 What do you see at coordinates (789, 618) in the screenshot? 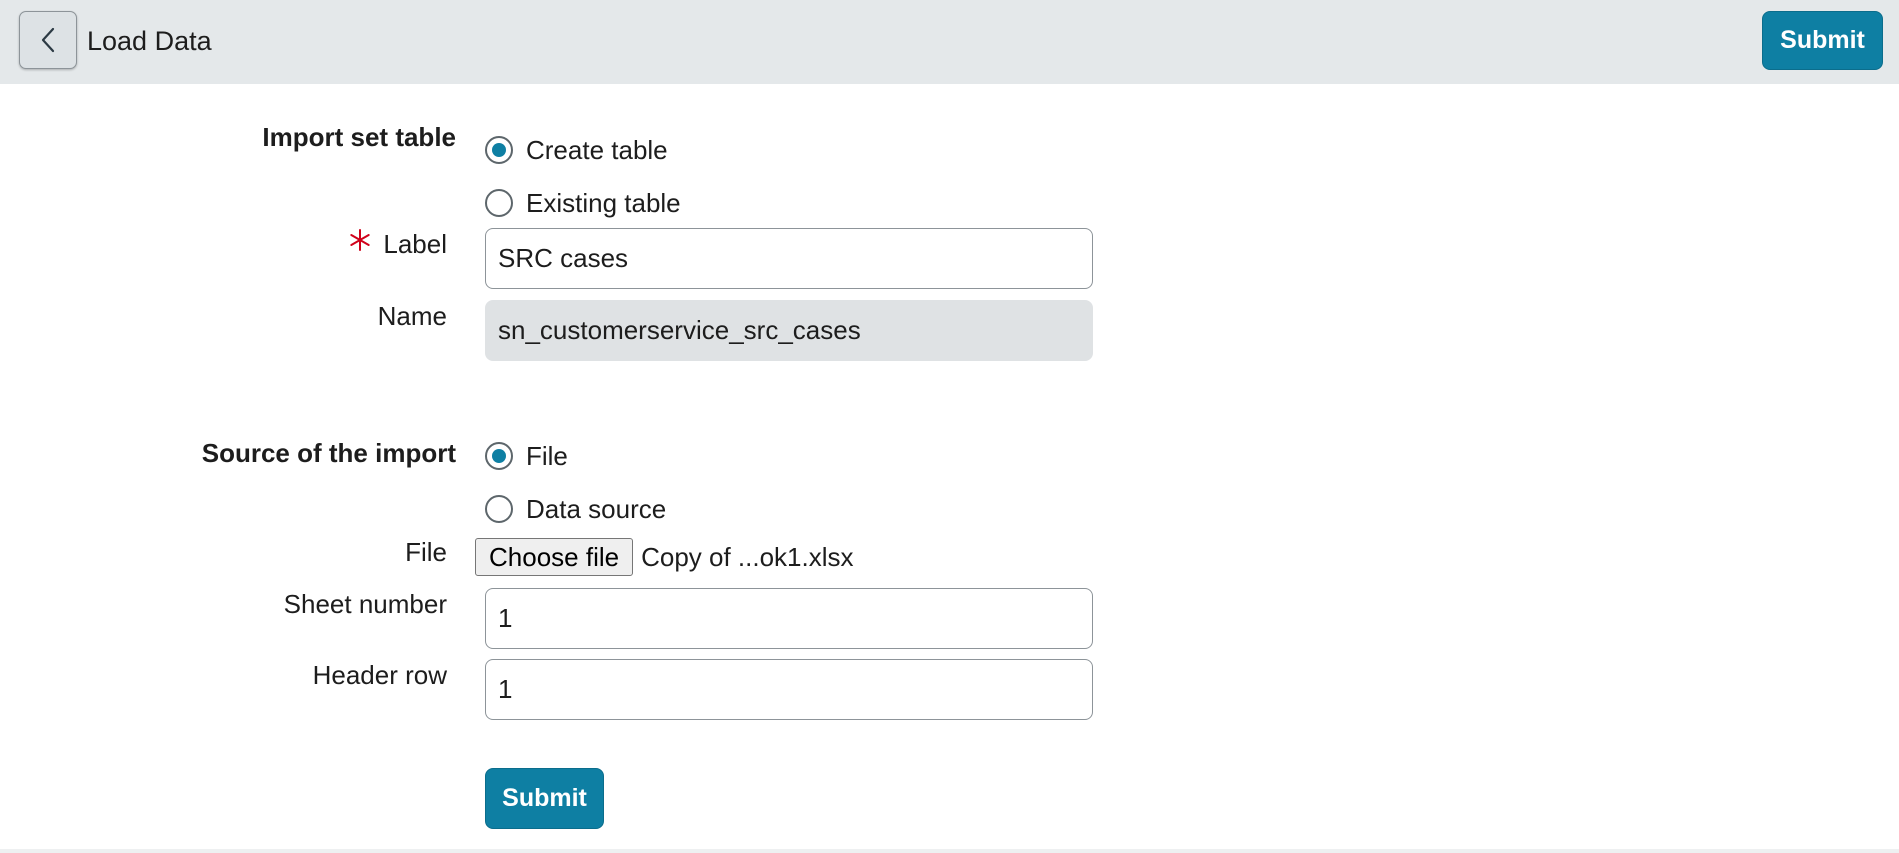
I see `sheet-number-input: 1` at bounding box center [789, 618].